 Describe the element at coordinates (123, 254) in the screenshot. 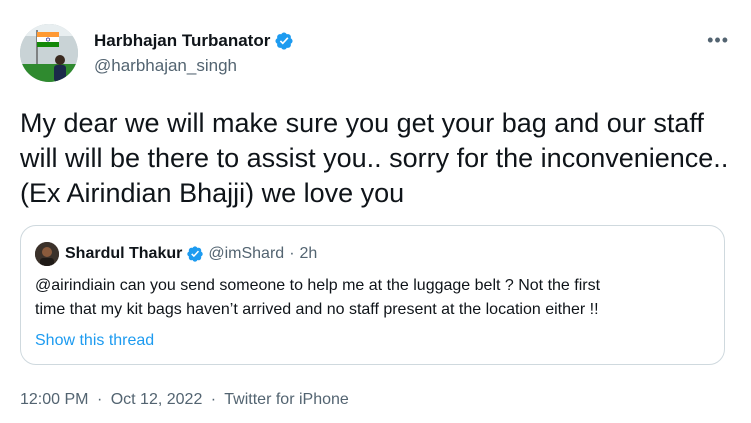

I see `quoted-author-display-name: Shardul Thakur` at that location.